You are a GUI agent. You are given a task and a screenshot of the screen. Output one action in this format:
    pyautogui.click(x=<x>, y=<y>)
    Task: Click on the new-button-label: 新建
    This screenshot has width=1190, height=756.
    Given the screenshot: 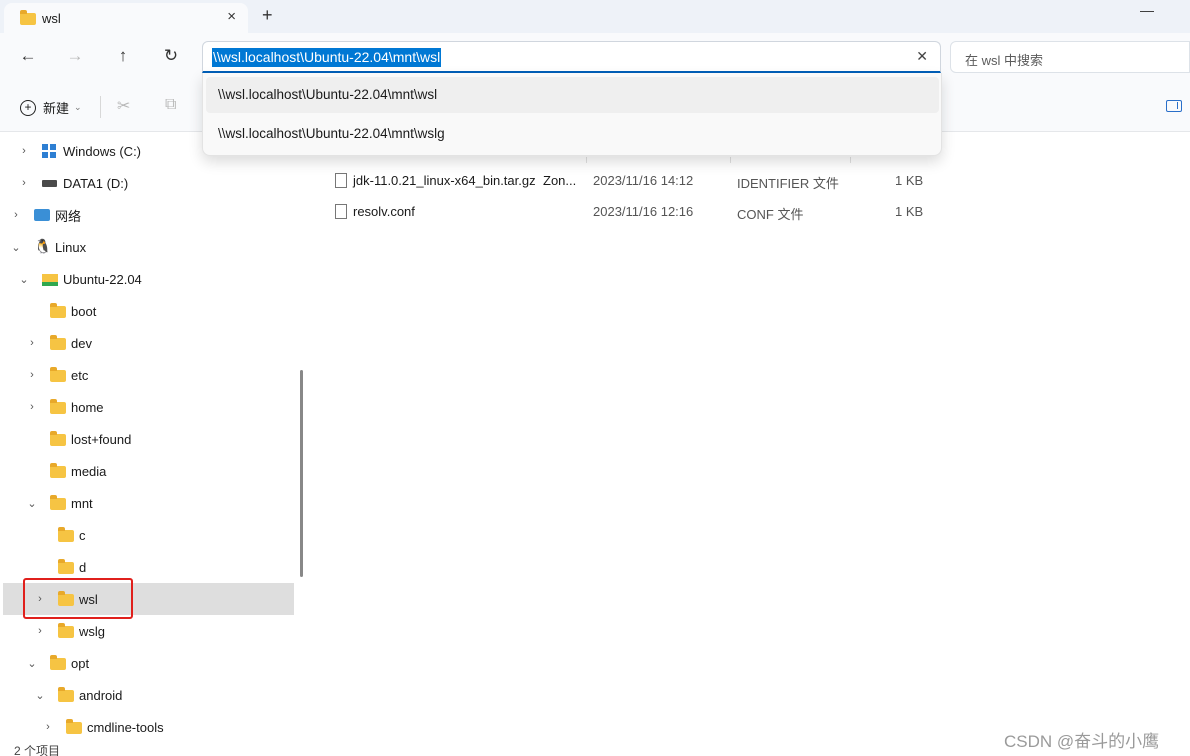 What is the action you would take?
    pyautogui.click(x=56, y=108)
    